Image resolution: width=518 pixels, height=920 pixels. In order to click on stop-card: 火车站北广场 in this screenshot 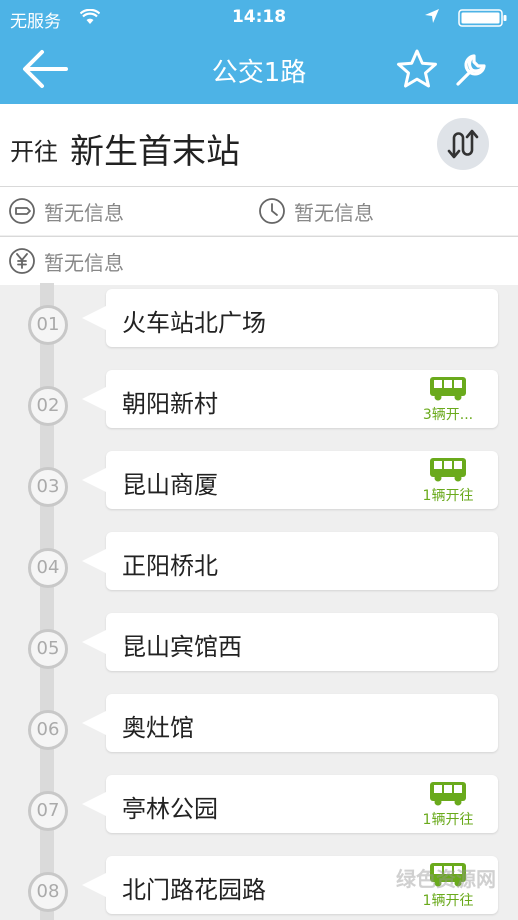, I will do `click(290, 318)`.